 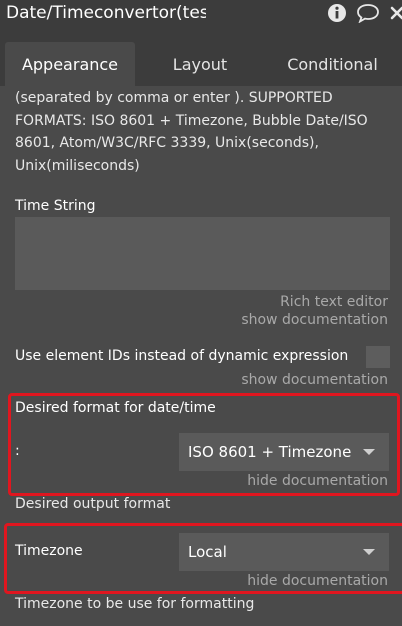 I want to click on time-string-input, so click(x=202, y=253).